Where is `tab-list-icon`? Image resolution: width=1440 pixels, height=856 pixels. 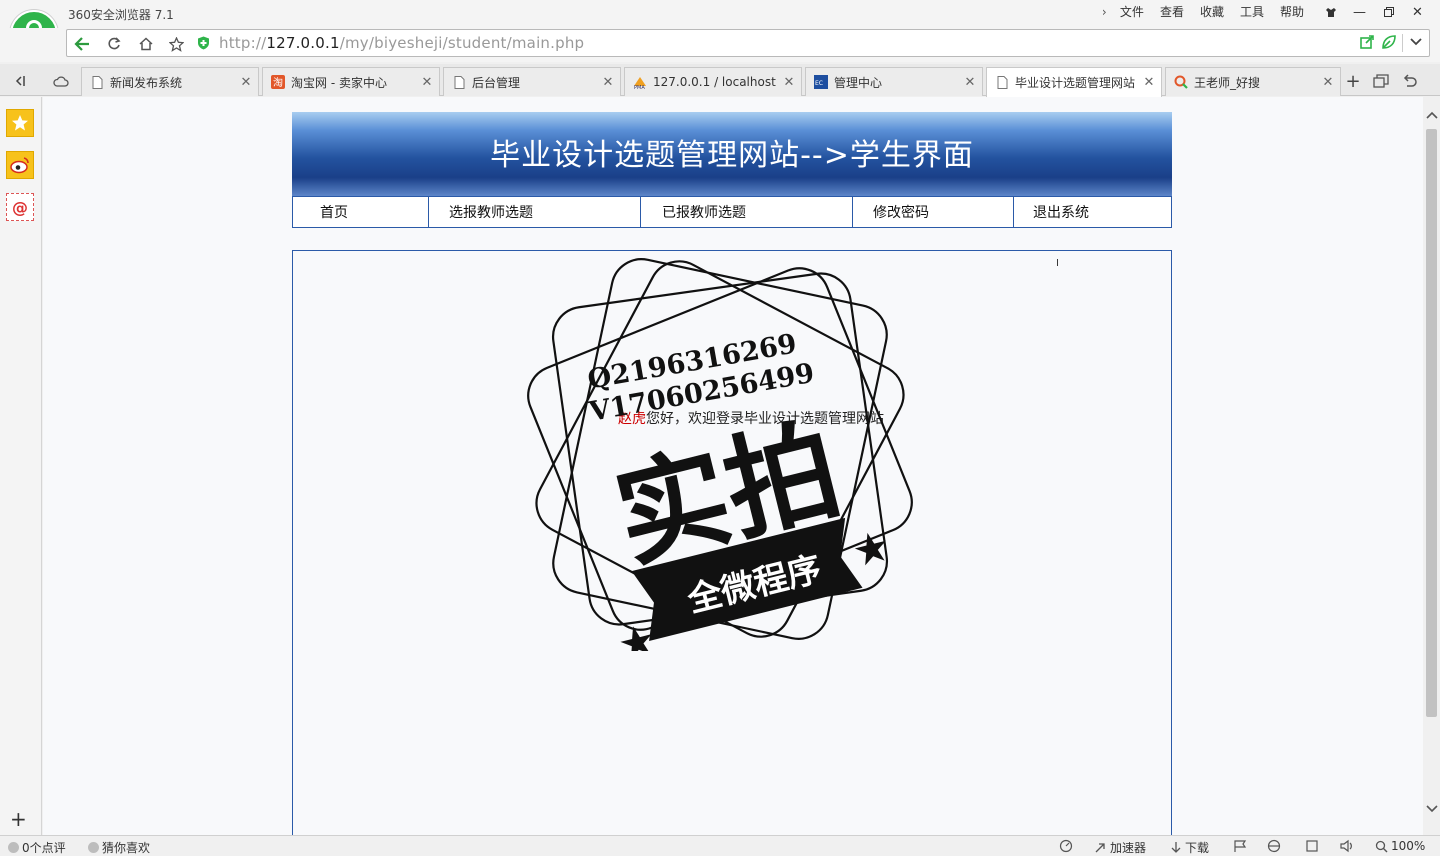 tab-list-icon is located at coordinates (1381, 81).